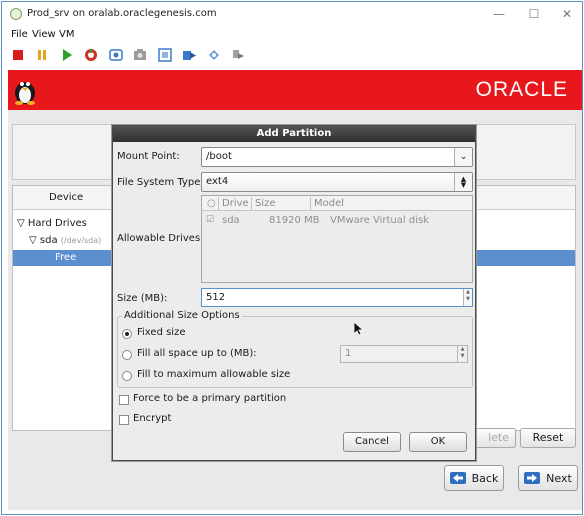  I want to click on usb-icon, so click(214, 55).